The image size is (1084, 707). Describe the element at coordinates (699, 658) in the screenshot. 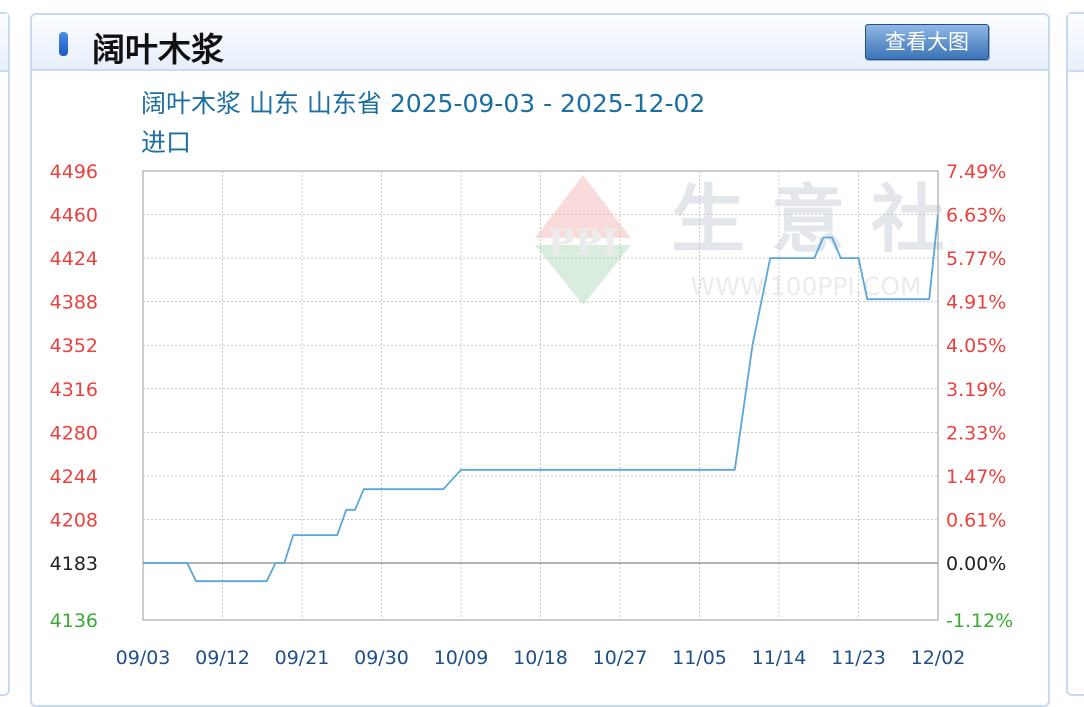

I see `x-tick-label: 11/05` at that location.